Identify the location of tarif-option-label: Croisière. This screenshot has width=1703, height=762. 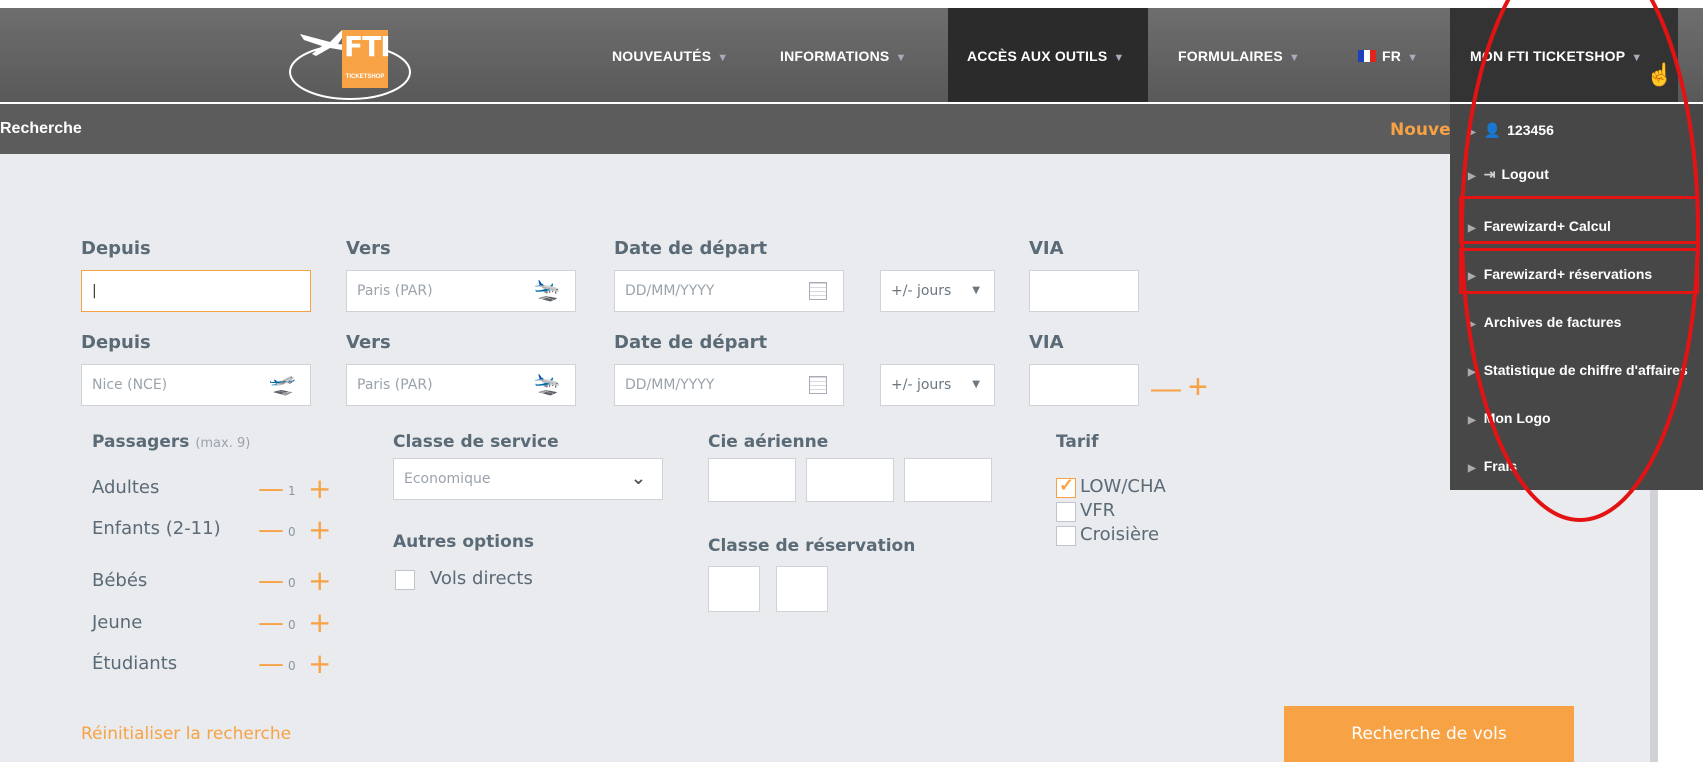
(1120, 534).